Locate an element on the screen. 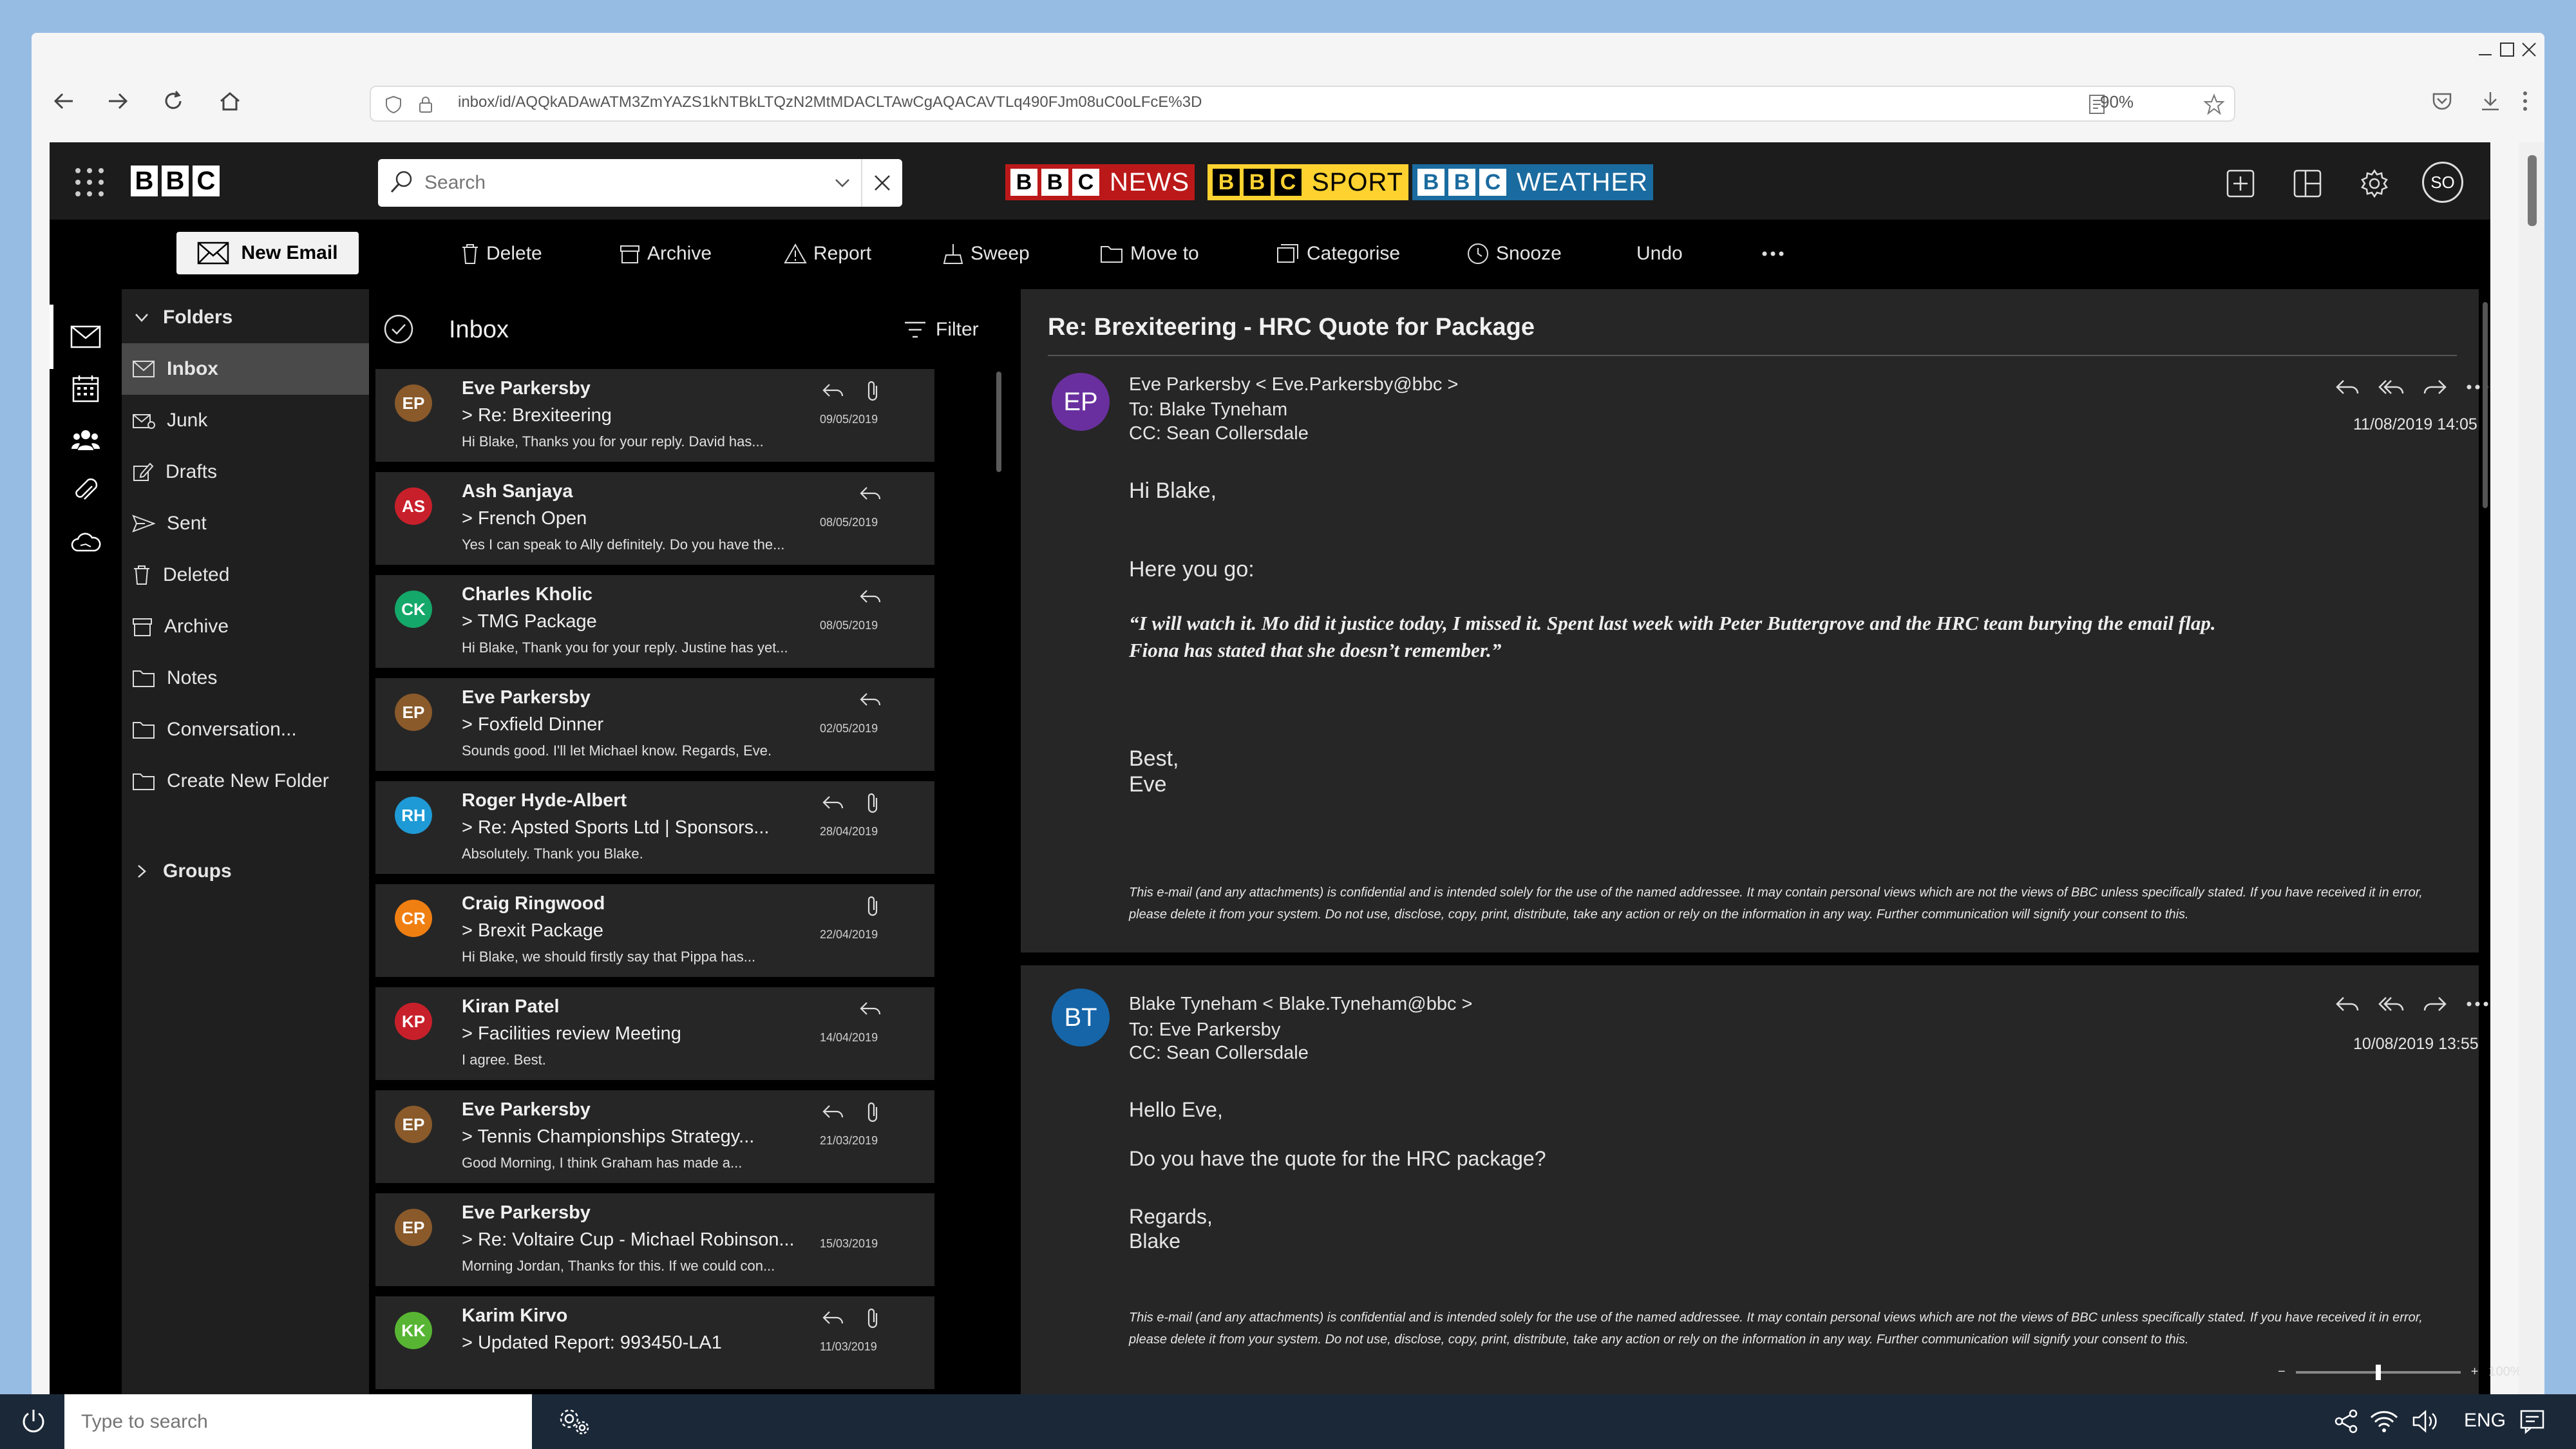 This screenshot has width=2576, height=1449. categorise-button: Categorise is located at coordinates (1338, 254).